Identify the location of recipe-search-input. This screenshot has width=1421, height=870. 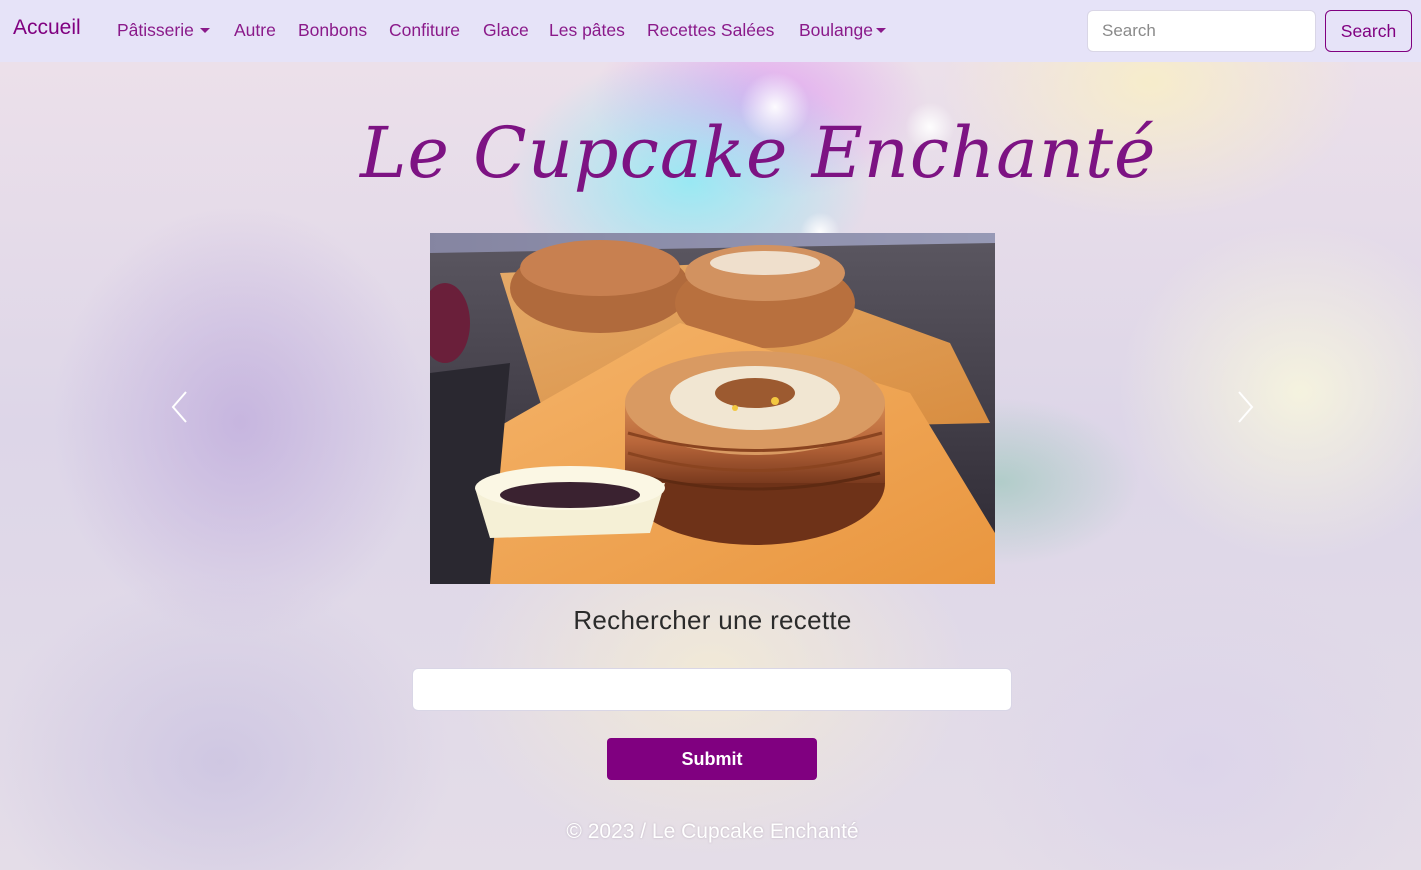
(712, 689).